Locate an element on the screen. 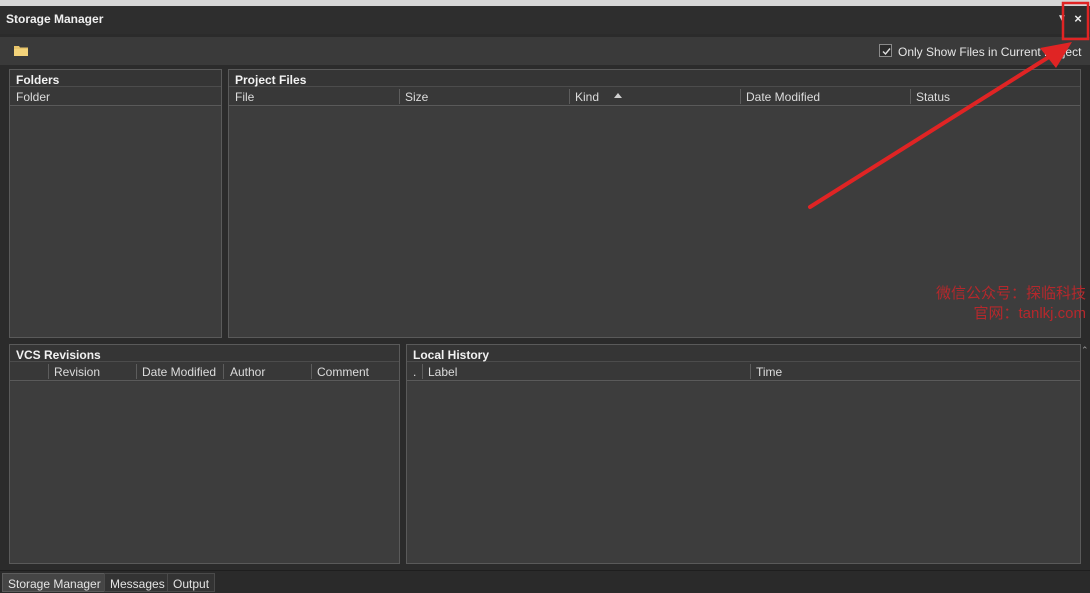  panel-menu-dropdown-icon: ▼ is located at coordinates (1062, 18).